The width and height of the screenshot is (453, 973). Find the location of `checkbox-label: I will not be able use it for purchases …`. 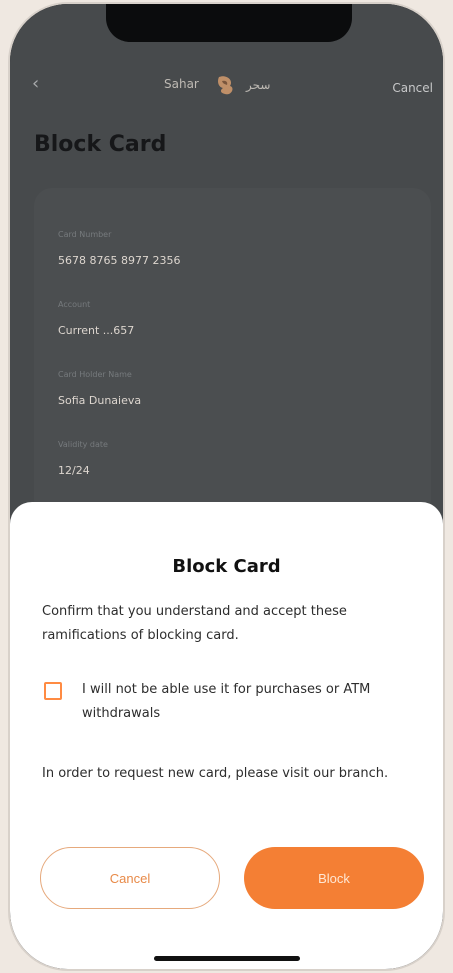

checkbox-label: I will not be able use it for purchases … is located at coordinates (226, 701).